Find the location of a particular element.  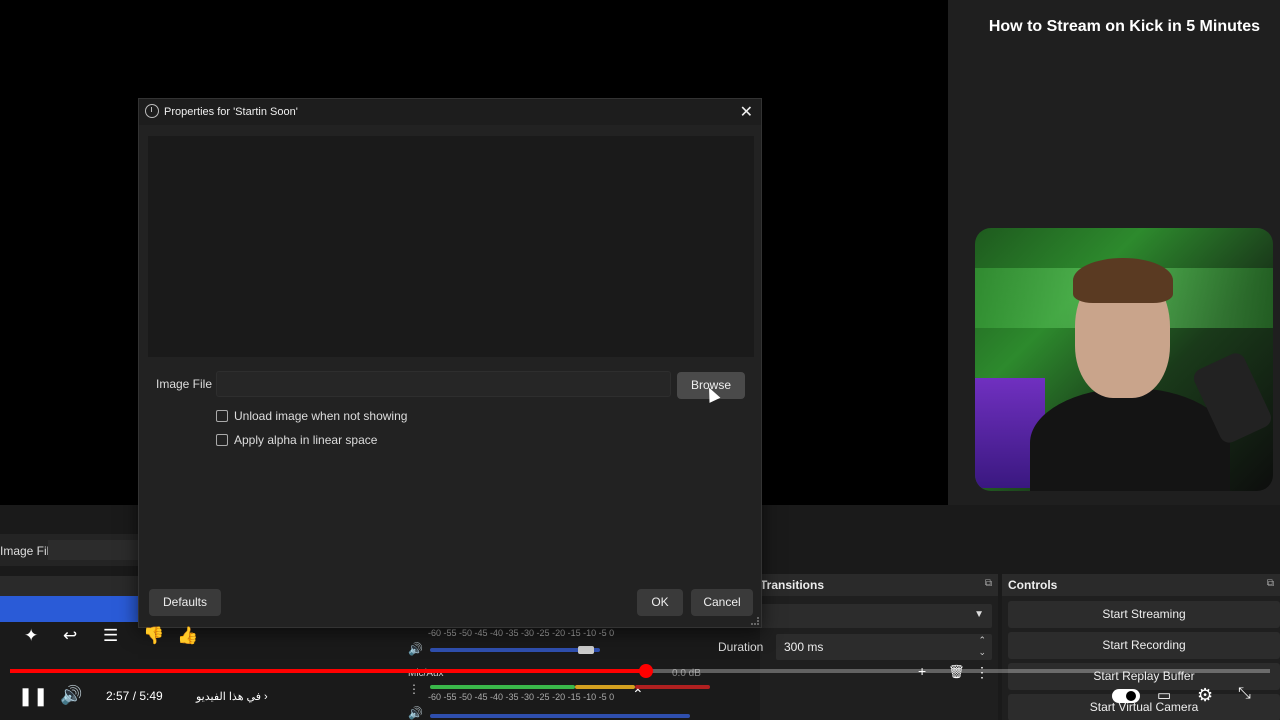

add-icon: + is located at coordinates (922, 671).